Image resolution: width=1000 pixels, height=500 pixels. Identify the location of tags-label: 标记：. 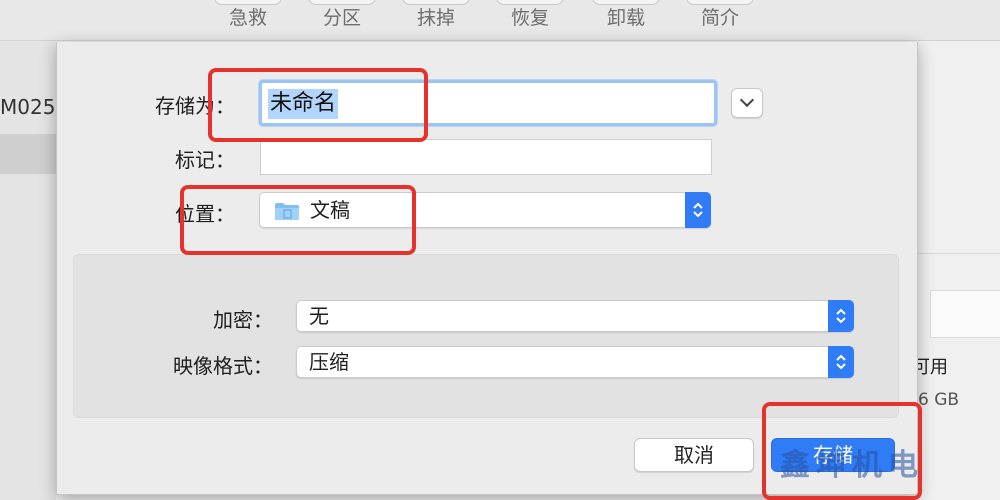
(205, 160).